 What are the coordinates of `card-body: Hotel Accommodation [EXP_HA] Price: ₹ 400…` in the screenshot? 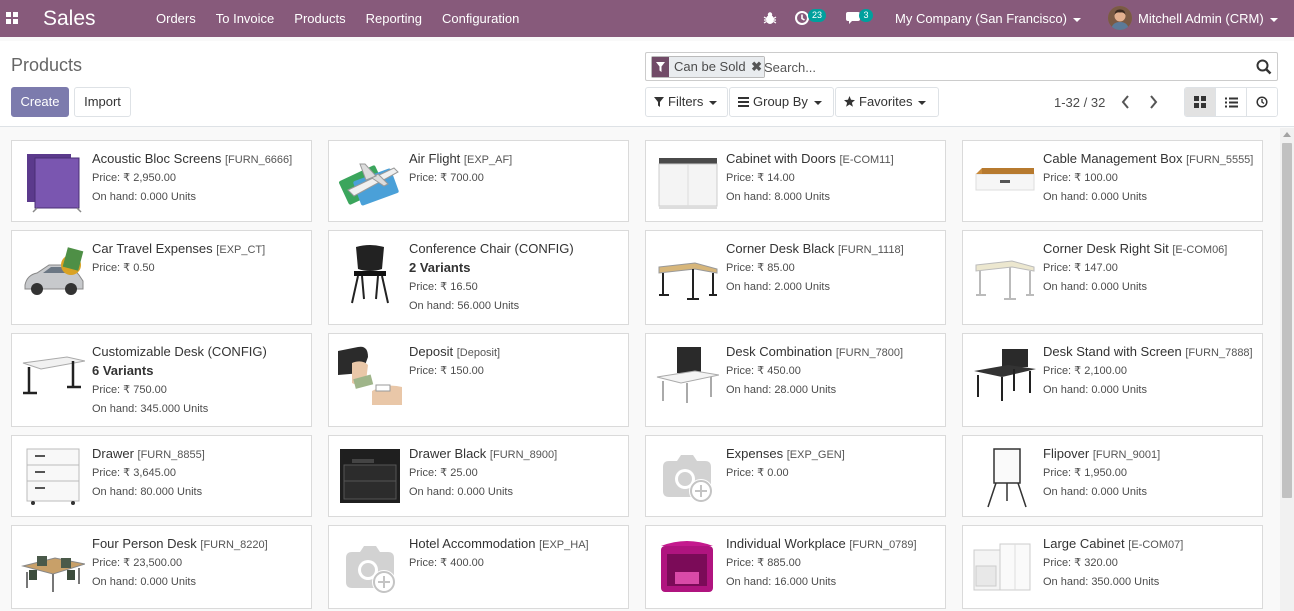 It's located at (515, 554).